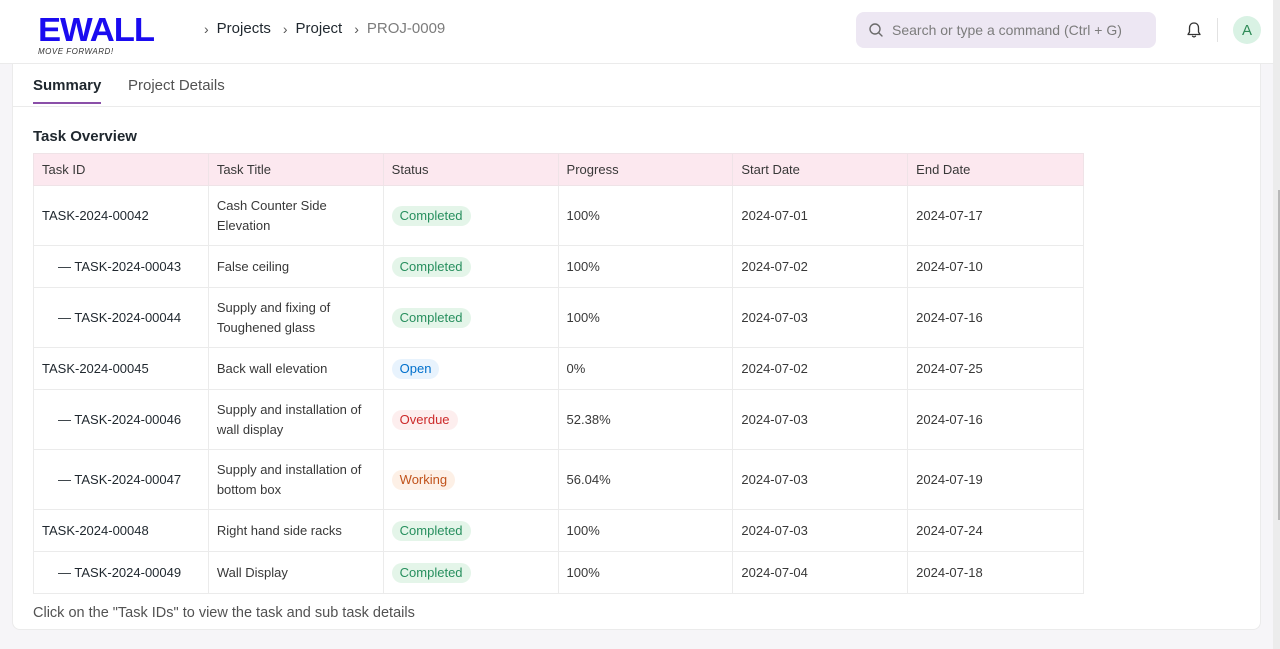 The image size is (1280, 649). What do you see at coordinates (470, 419) in the screenshot?
I see `status-cell: Overdue` at bounding box center [470, 419].